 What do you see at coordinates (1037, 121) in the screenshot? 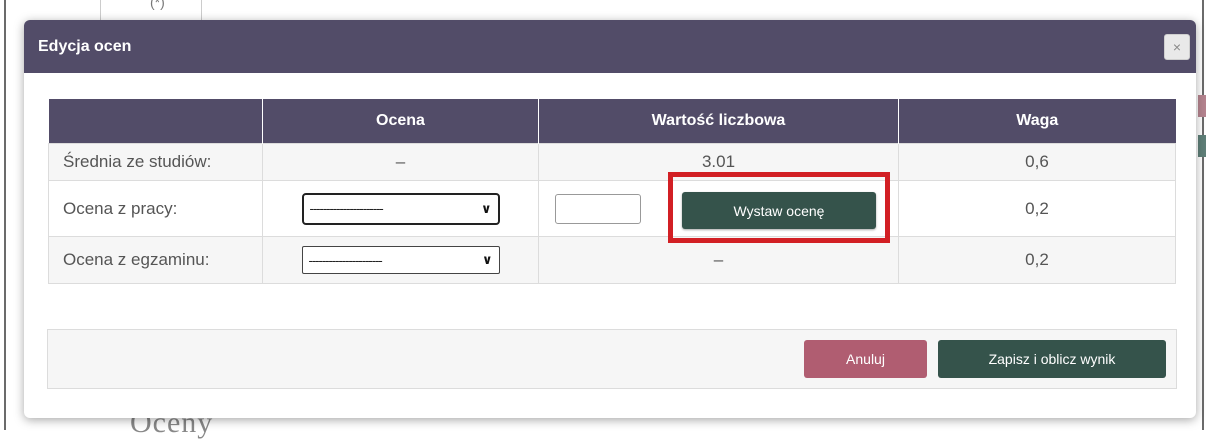
I see `column-header-weight: Waga` at bounding box center [1037, 121].